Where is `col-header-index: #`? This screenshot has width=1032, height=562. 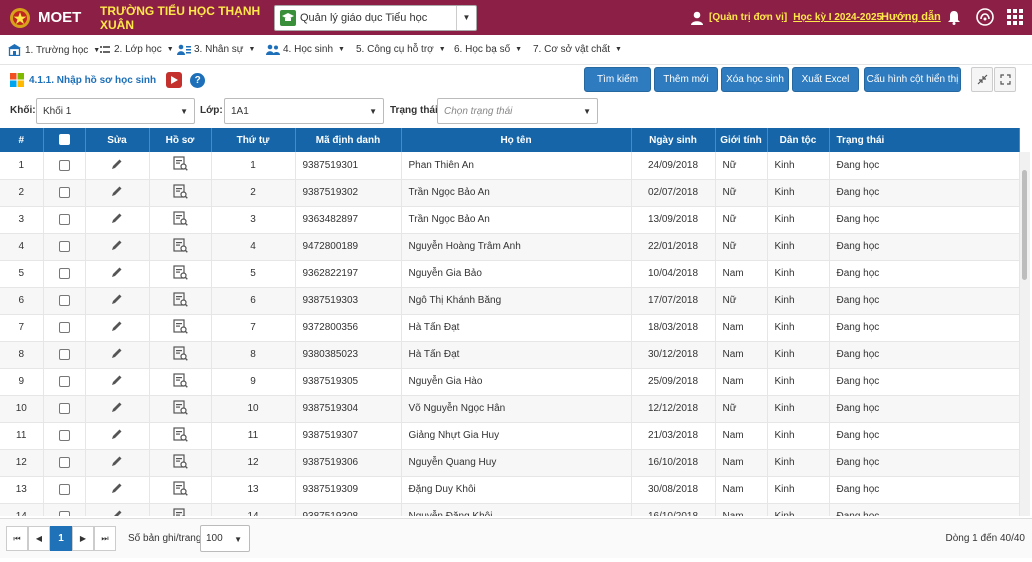 col-header-index: # is located at coordinates (22, 140).